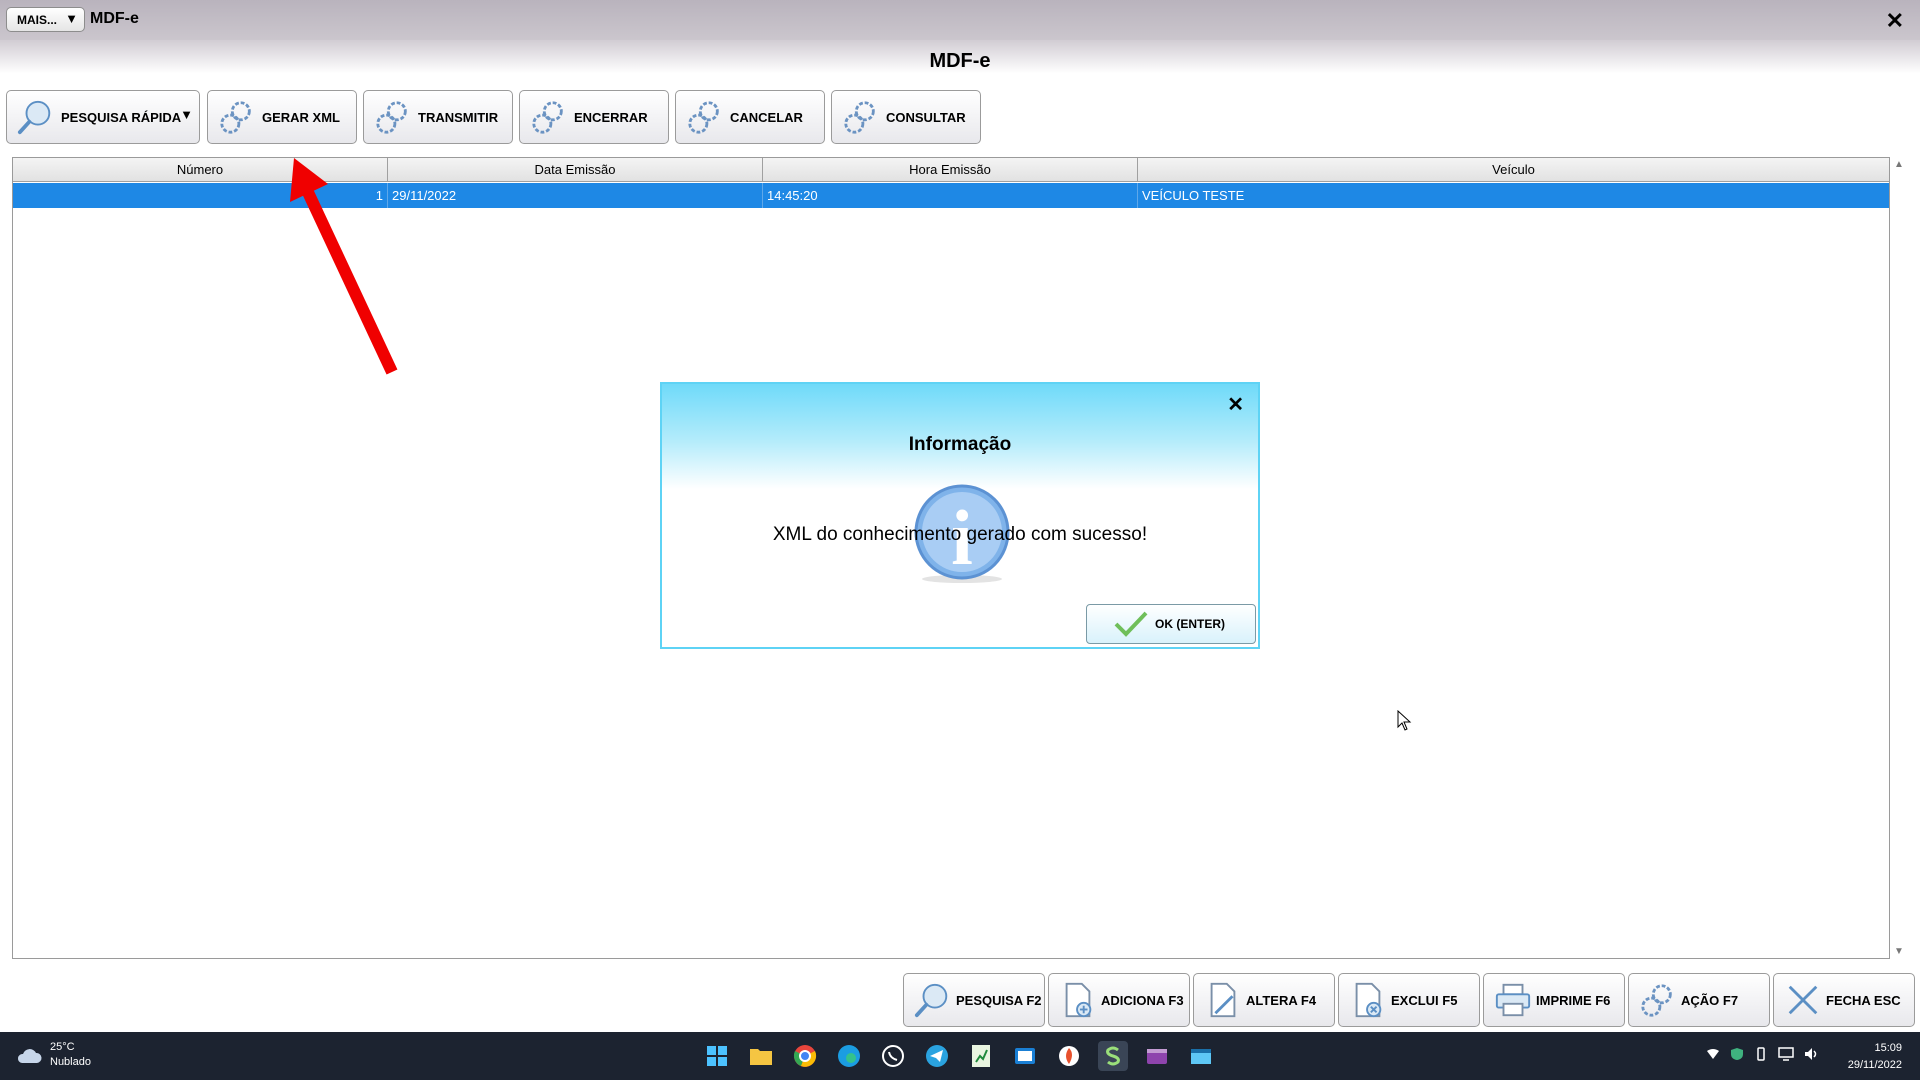 This screenshot has width=1920, height=1080. Describe the element at coordinates (1113, 1056) in the screenshot. I see `erp-app-icon` at that location.